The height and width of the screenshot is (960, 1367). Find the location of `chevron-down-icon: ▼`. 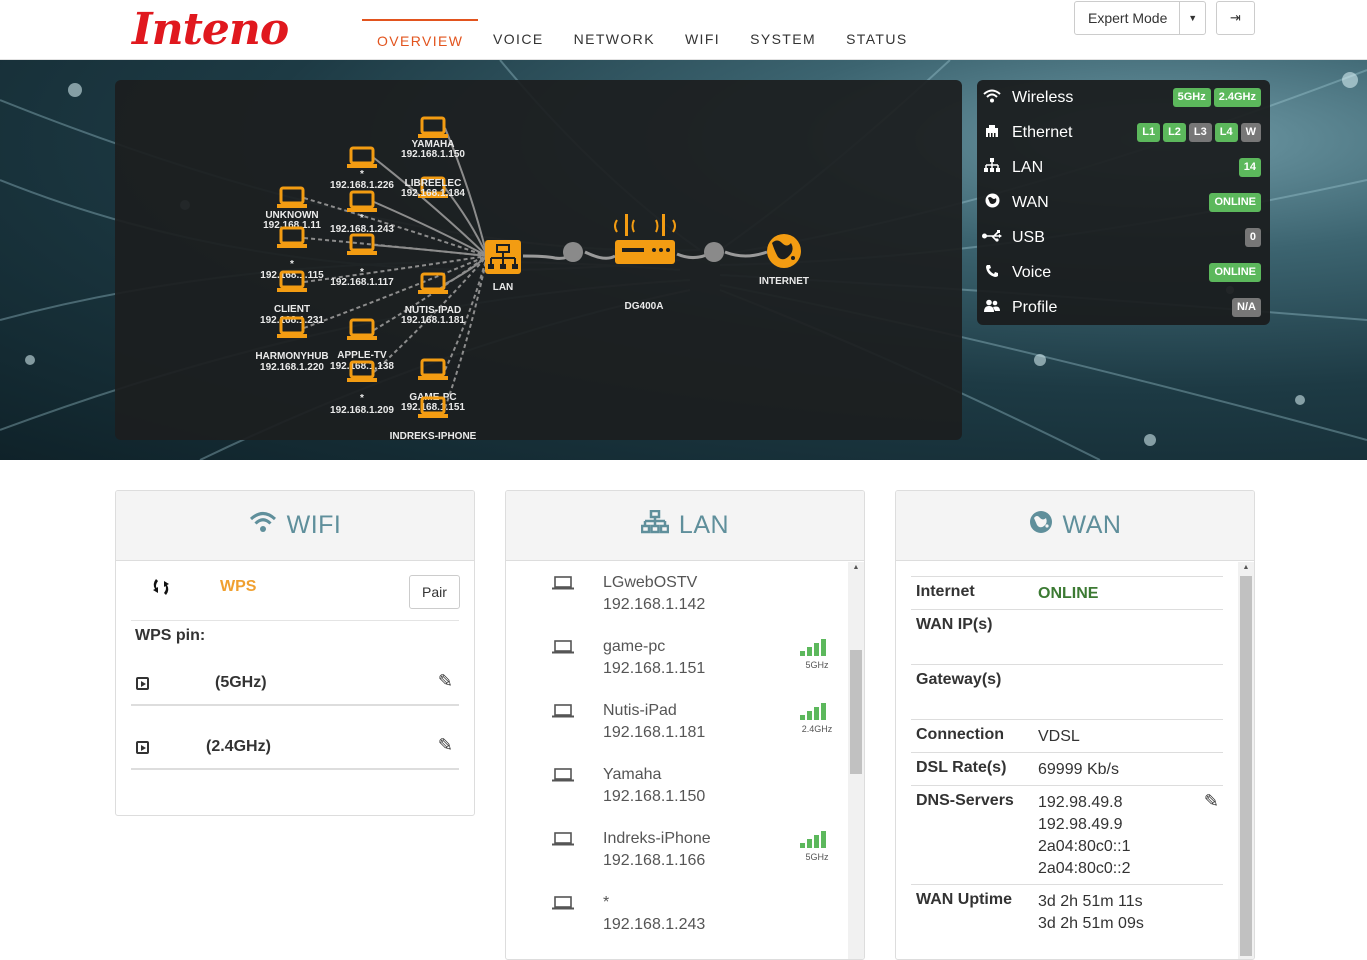

chevron-down-icon: ▼ is located at coordinates (1192, 18).